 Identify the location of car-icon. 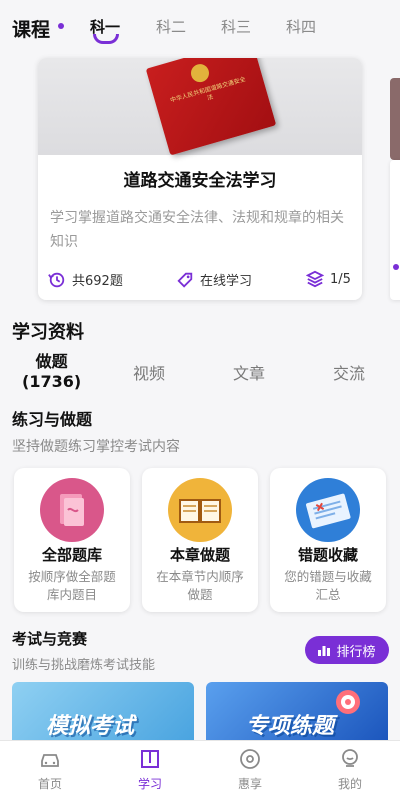
(50, 760).